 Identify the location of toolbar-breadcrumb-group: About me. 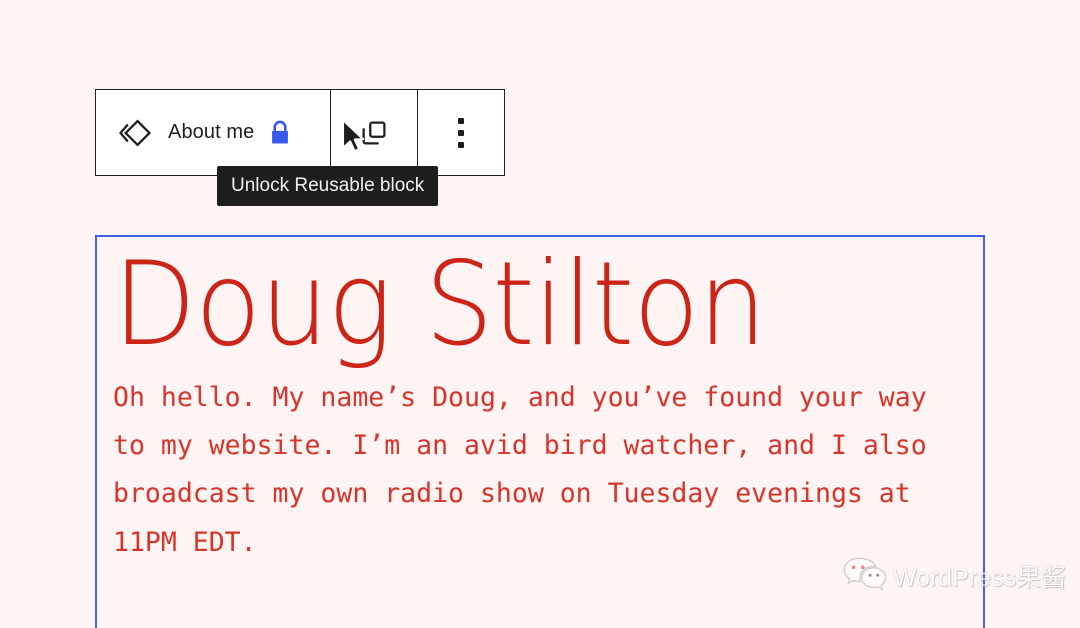
(213, 132).